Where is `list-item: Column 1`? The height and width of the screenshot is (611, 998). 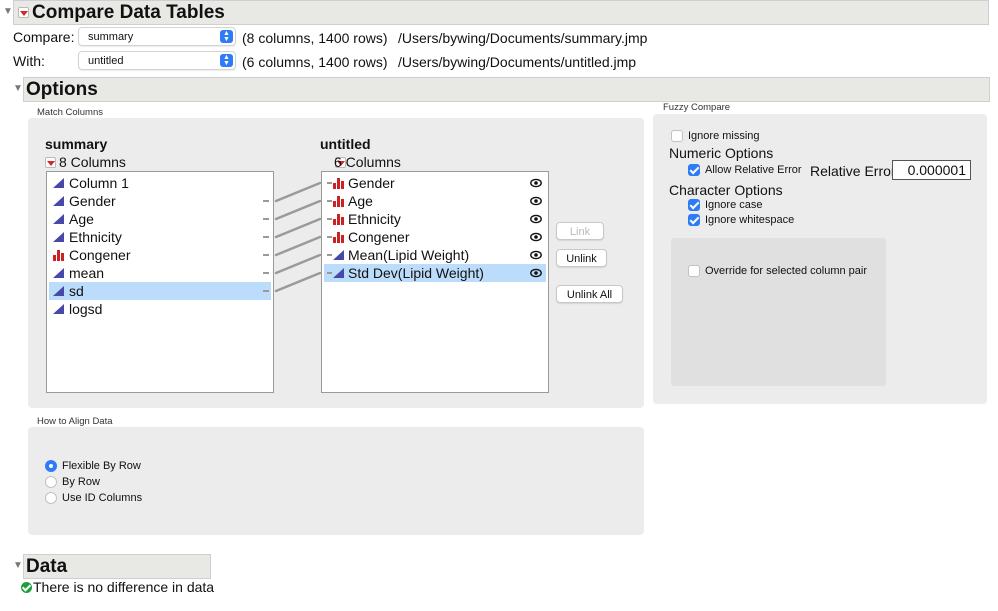
list-item: Column 1 is located at coordinates (160, 183).